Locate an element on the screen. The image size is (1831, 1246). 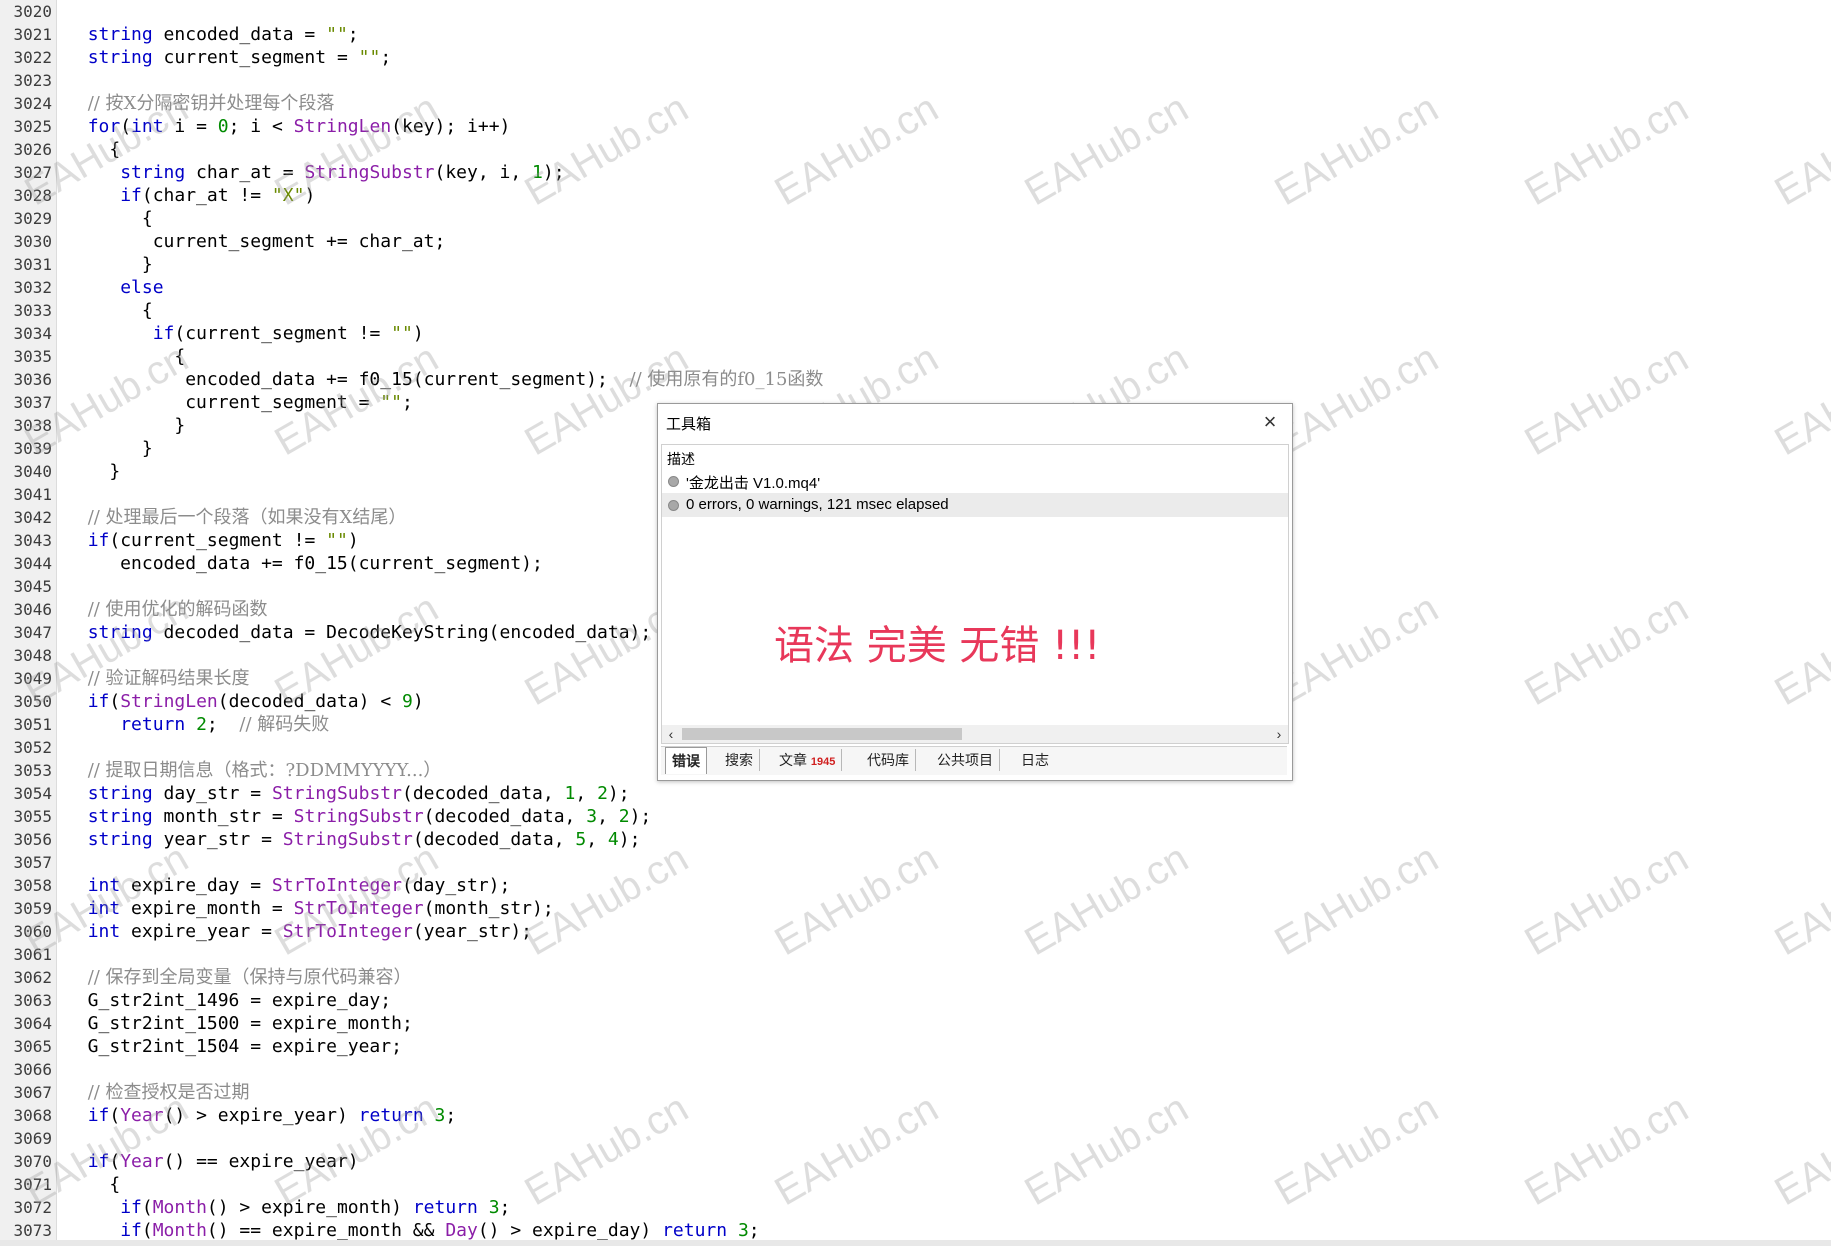
line-number: 3065 is located at coordinates (32, 1046).